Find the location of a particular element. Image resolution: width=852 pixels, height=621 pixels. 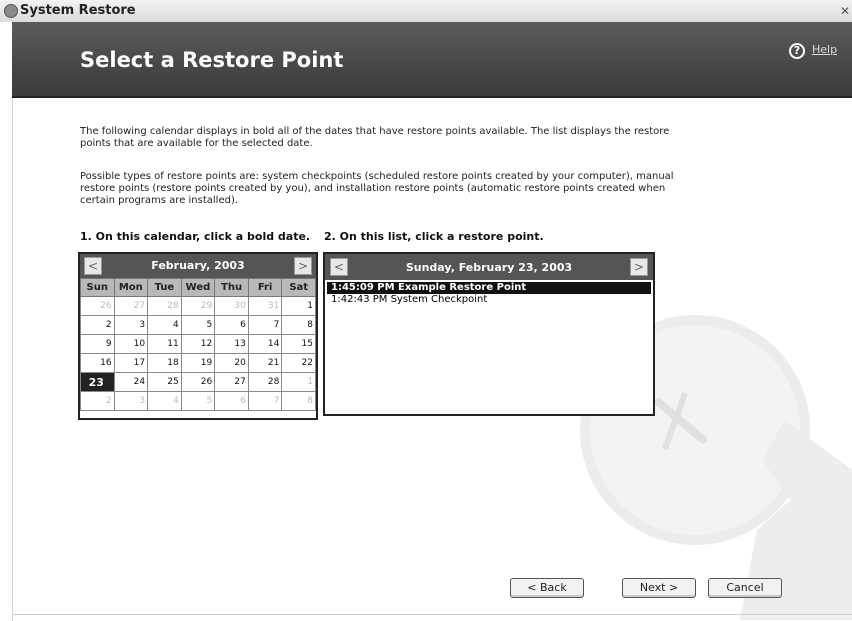

list-next-button: > is located at coordinates (639, 267).